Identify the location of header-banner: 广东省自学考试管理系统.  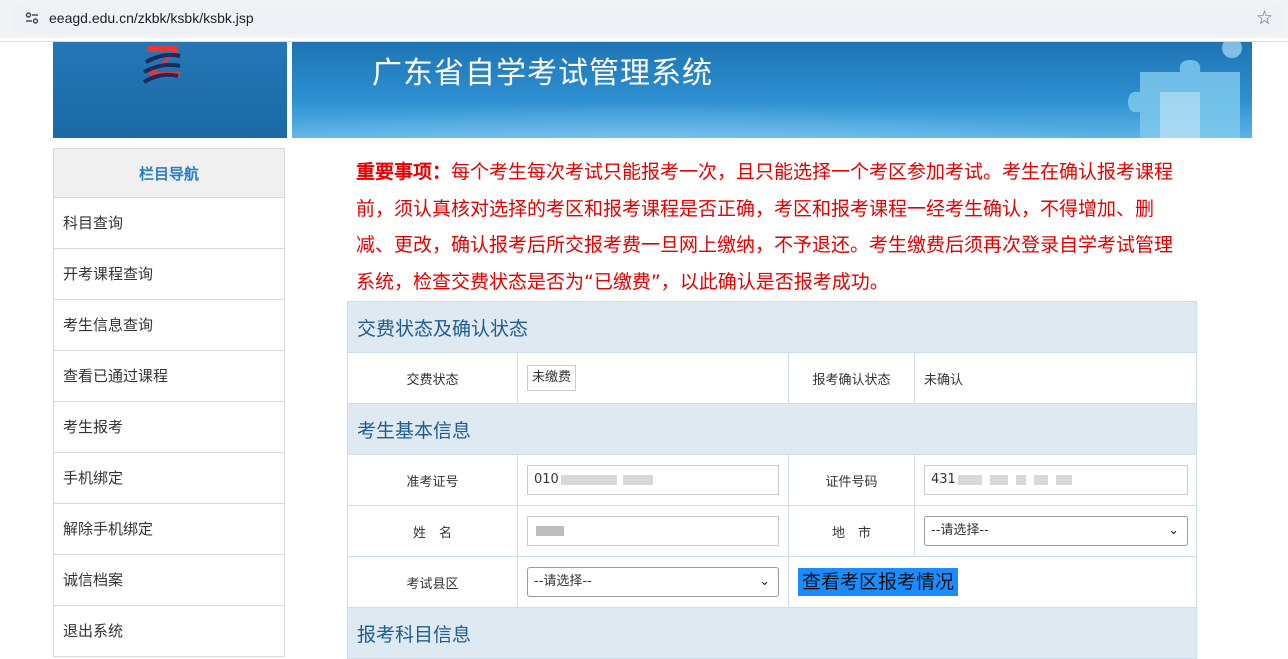
(772, 90).